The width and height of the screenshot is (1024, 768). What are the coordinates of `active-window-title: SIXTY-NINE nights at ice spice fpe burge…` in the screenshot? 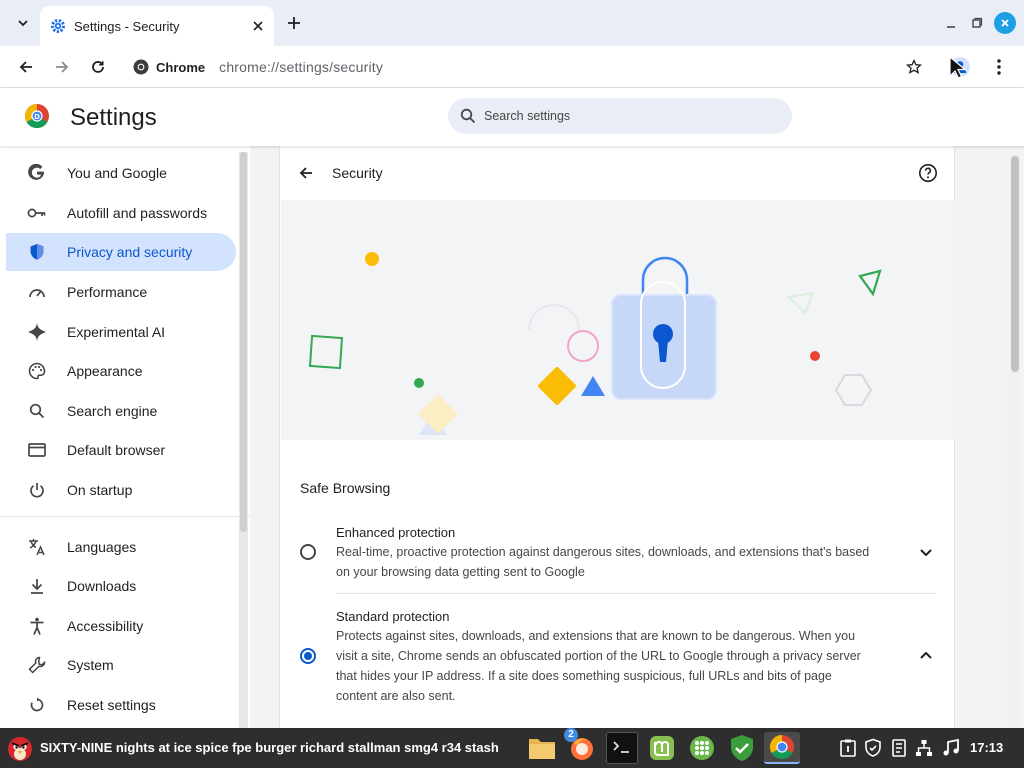 It's located at (269, 747).